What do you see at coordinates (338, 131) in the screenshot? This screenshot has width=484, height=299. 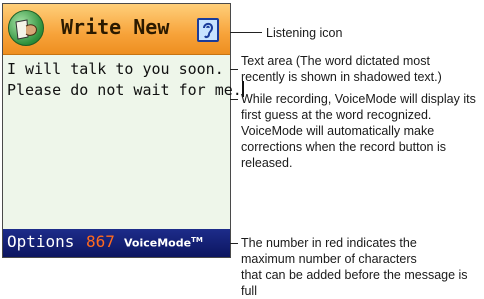 I see `callout-line: VoiceMode will automatically make` at bounding box center [338, 131].